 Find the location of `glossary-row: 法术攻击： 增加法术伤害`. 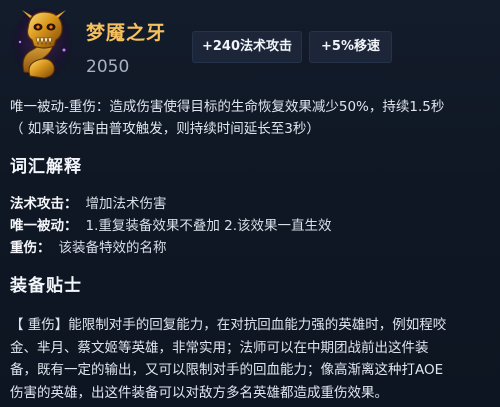

glossary-row: 法术攻击： 增加法术伤害 is located at coordinates (252, 204).